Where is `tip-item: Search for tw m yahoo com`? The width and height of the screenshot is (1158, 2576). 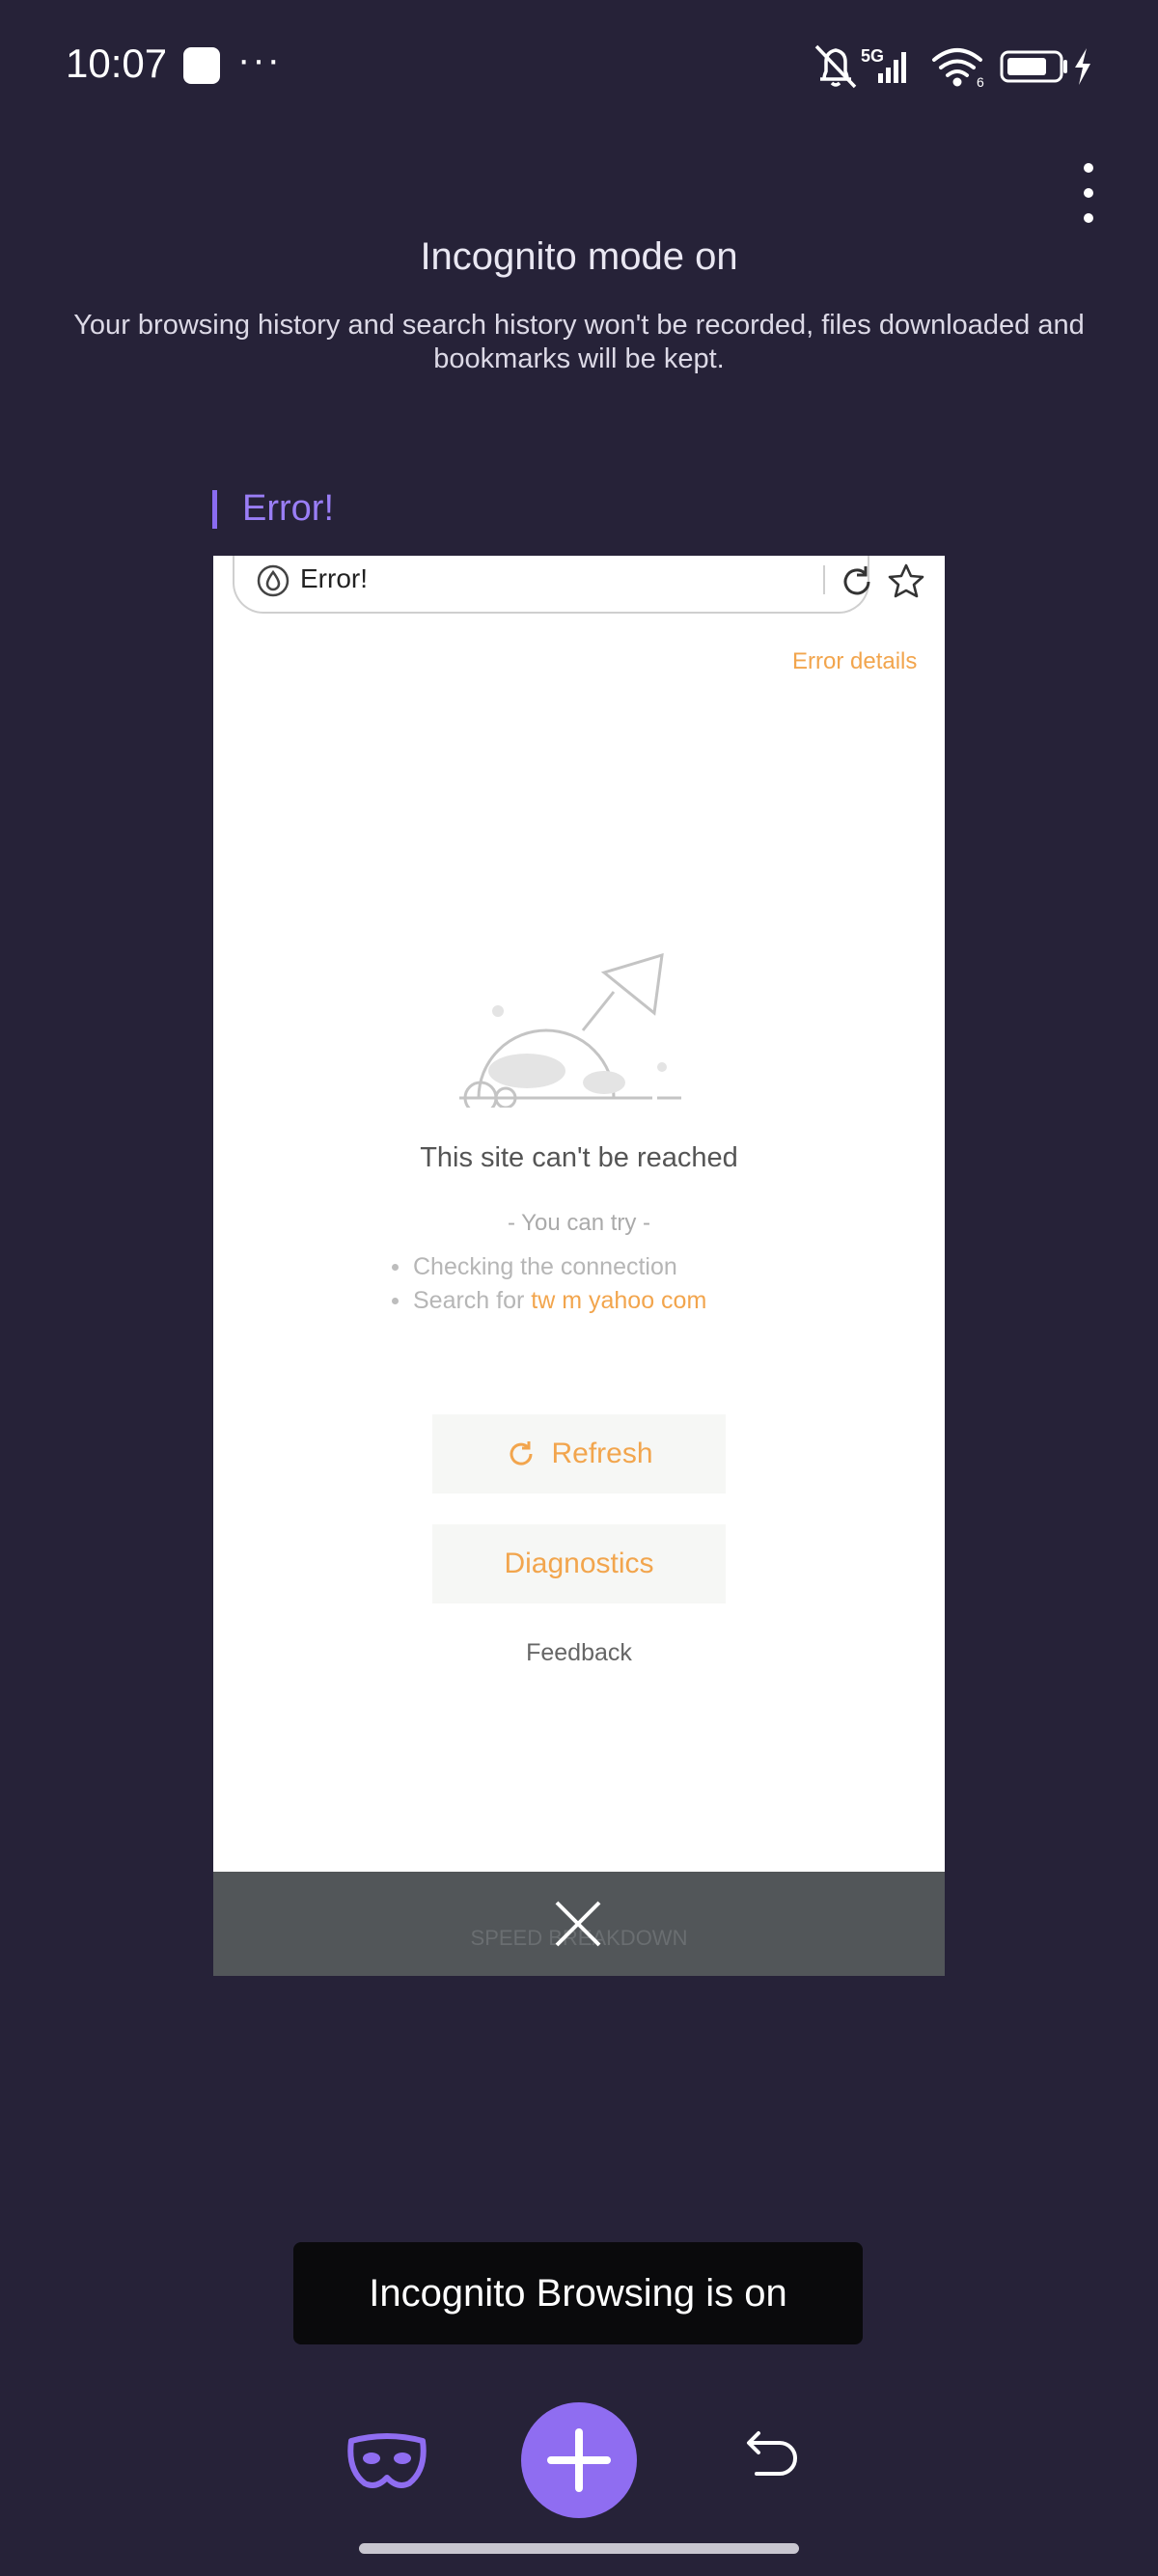
tip-item: Search for tw m yahoo com is located at coordinates (549, 1301).